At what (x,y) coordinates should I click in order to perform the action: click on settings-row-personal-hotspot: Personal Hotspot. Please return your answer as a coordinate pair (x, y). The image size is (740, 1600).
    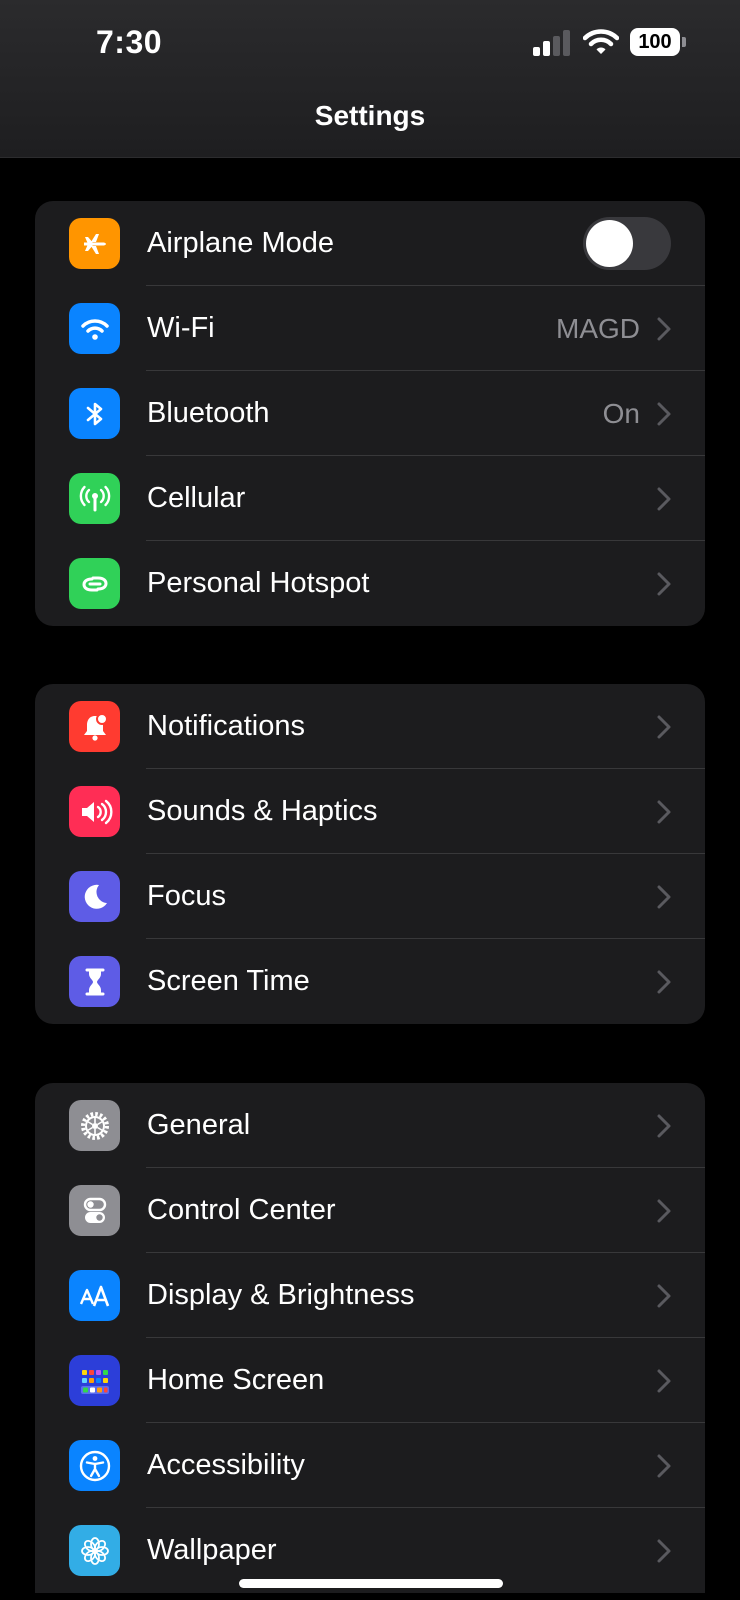
    Looking at the image, I should click on (370, 583).